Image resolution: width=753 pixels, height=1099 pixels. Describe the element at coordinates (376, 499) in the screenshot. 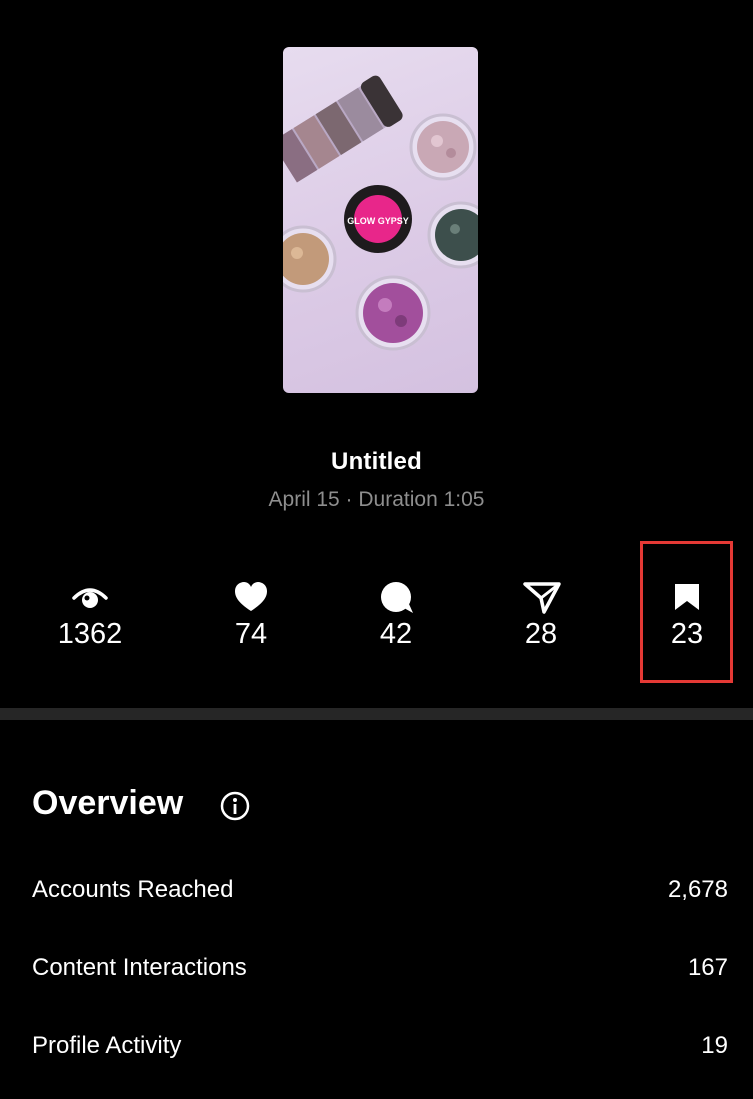

I see `post-meta: April 15 · Duration 1:05` at that location.